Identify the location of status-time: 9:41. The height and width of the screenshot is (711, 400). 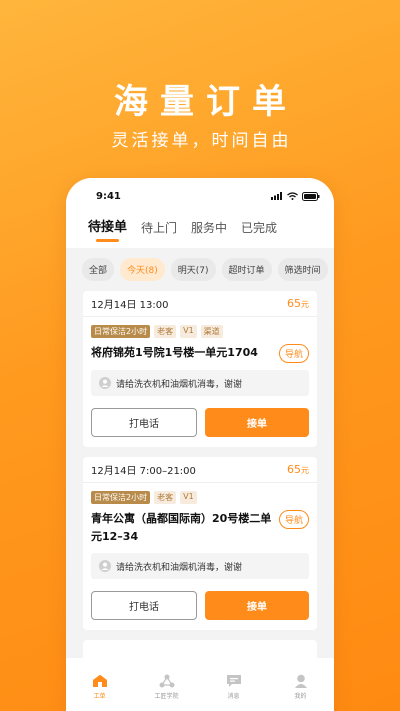
(108, 196).